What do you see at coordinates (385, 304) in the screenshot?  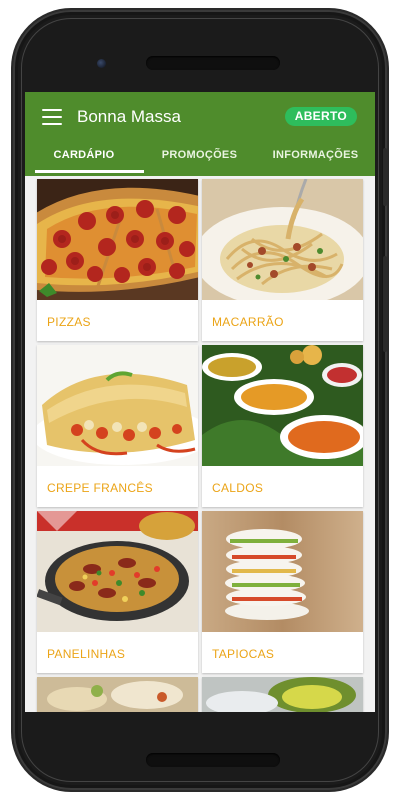 I see `power-button` at bounding box center [385, 304].